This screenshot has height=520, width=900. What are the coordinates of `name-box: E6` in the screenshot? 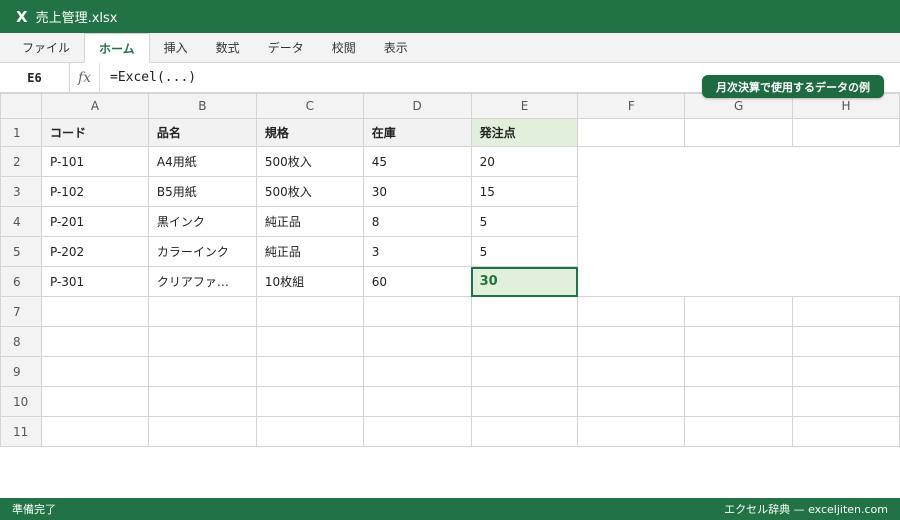 It's located at (35, 77).